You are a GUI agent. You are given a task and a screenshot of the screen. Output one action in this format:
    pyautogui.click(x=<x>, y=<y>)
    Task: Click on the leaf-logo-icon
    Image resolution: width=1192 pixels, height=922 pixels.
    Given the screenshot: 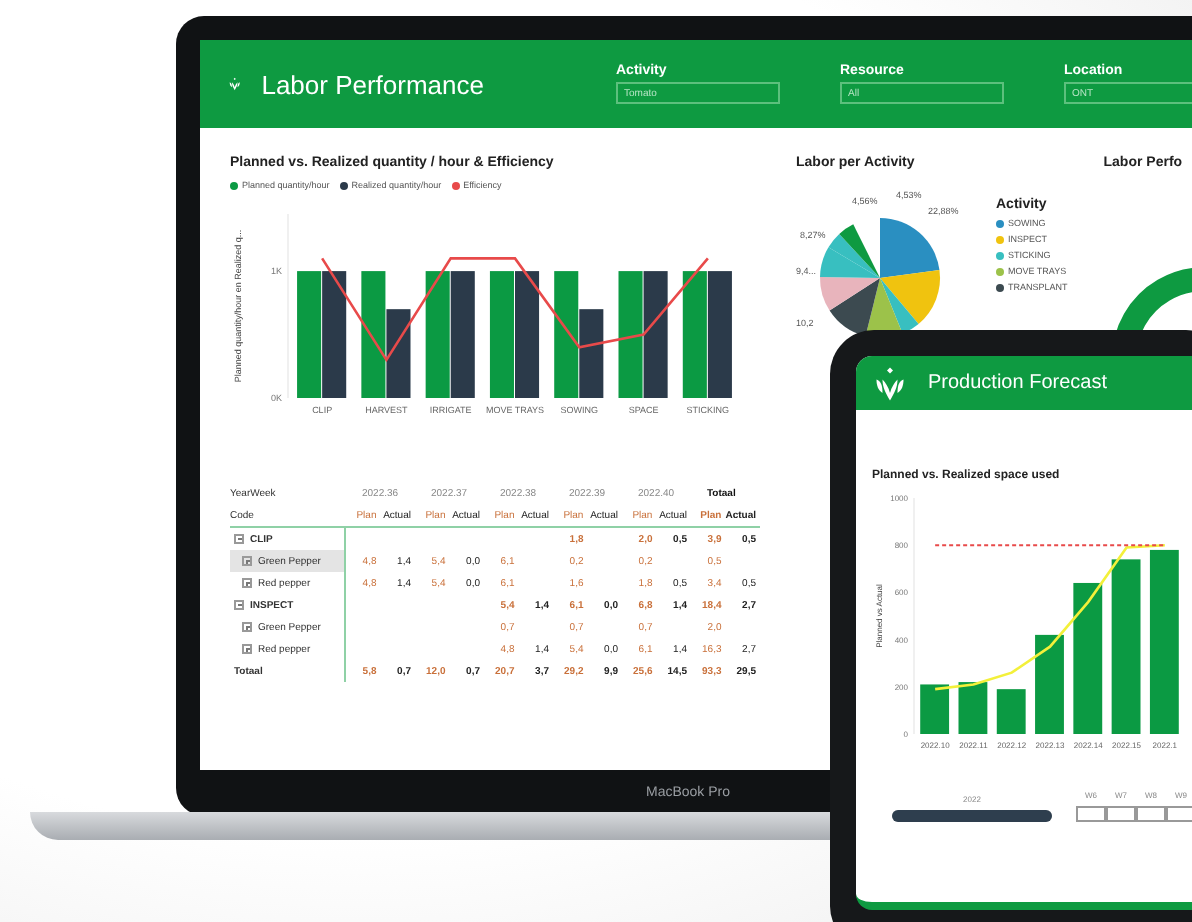 What is the action you would take?
    pyautogui.click(x=890, y=383)
    